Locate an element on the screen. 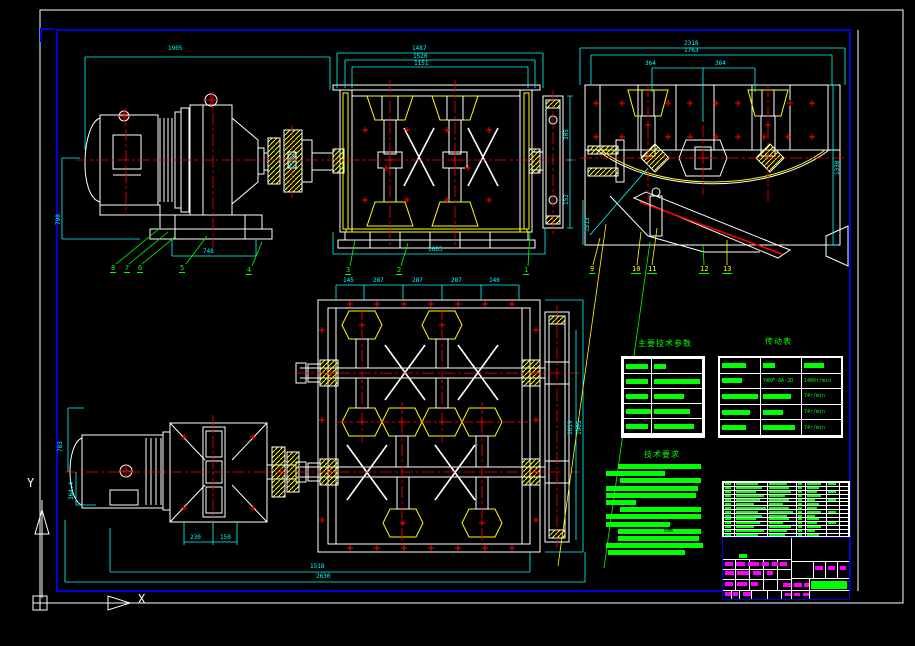 The image size is (915, 646). main-parameters-table is located at coordinates (663, 397).